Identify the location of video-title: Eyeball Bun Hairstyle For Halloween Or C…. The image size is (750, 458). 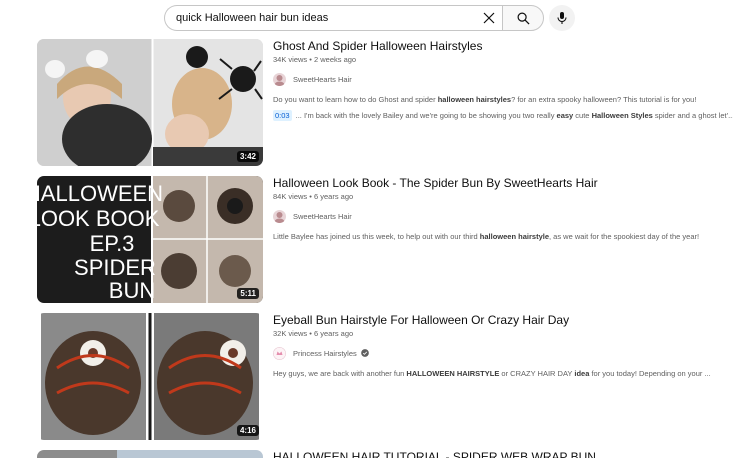
(508, 320).